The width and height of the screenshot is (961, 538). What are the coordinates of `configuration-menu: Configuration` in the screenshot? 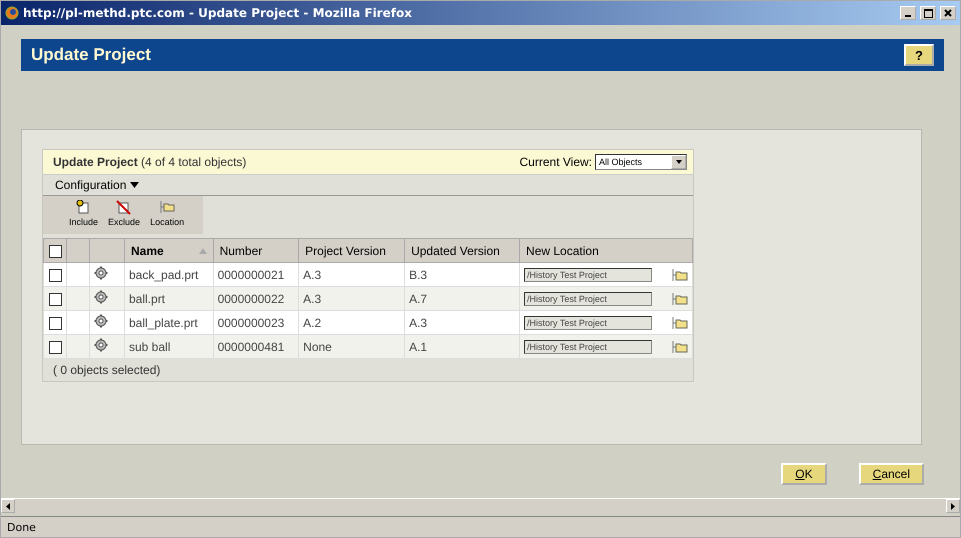 It's located at (90, 185).